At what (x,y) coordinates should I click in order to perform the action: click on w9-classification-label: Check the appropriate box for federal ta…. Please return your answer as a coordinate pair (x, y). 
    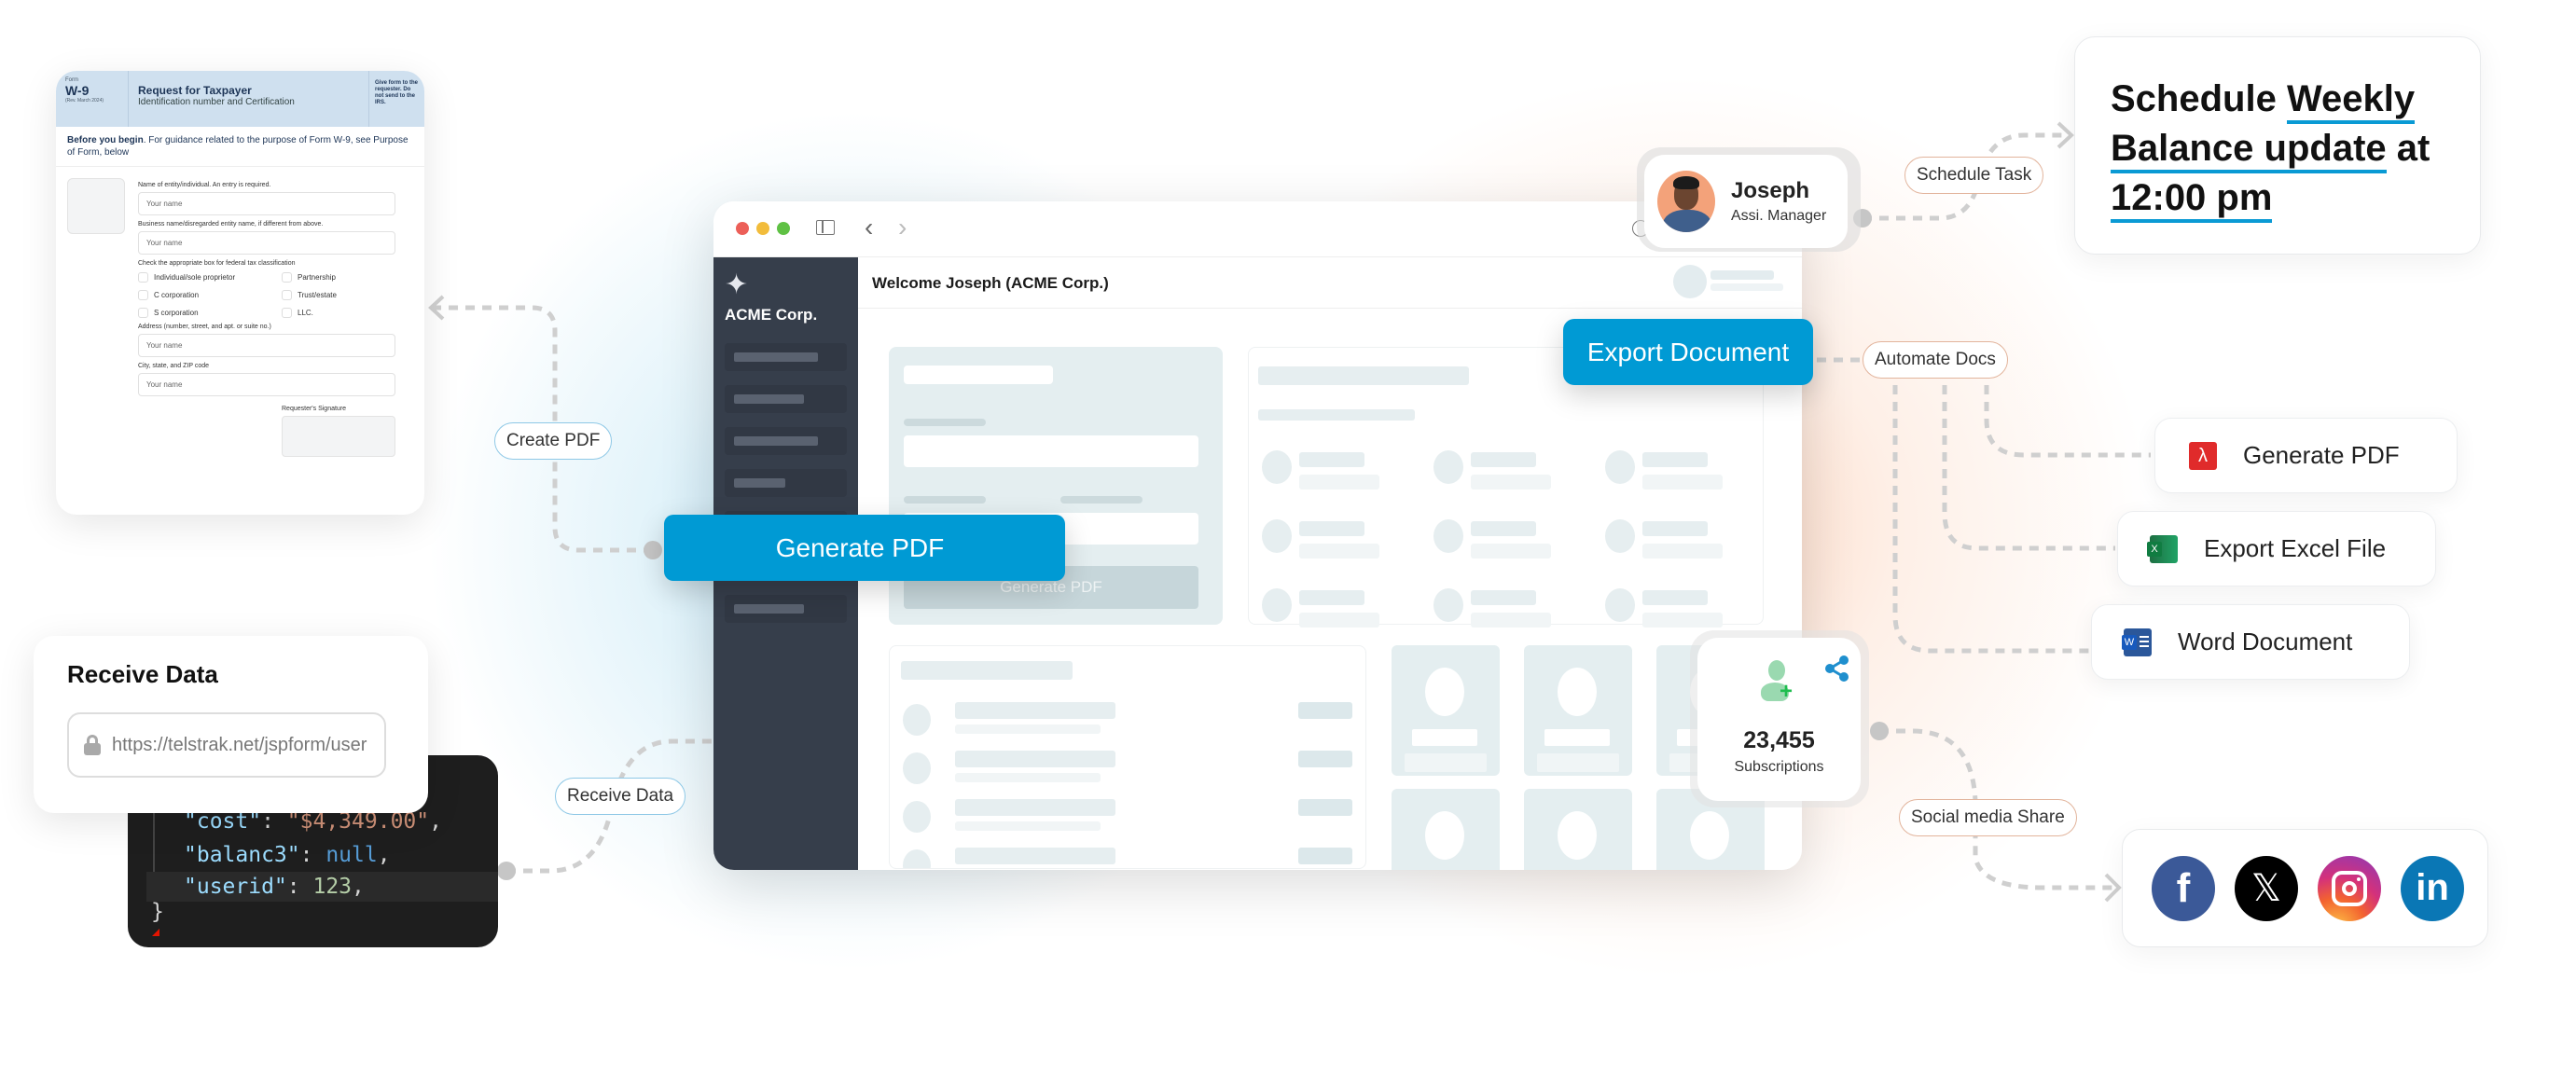
    Looking at the image, I should click on (217, 263).